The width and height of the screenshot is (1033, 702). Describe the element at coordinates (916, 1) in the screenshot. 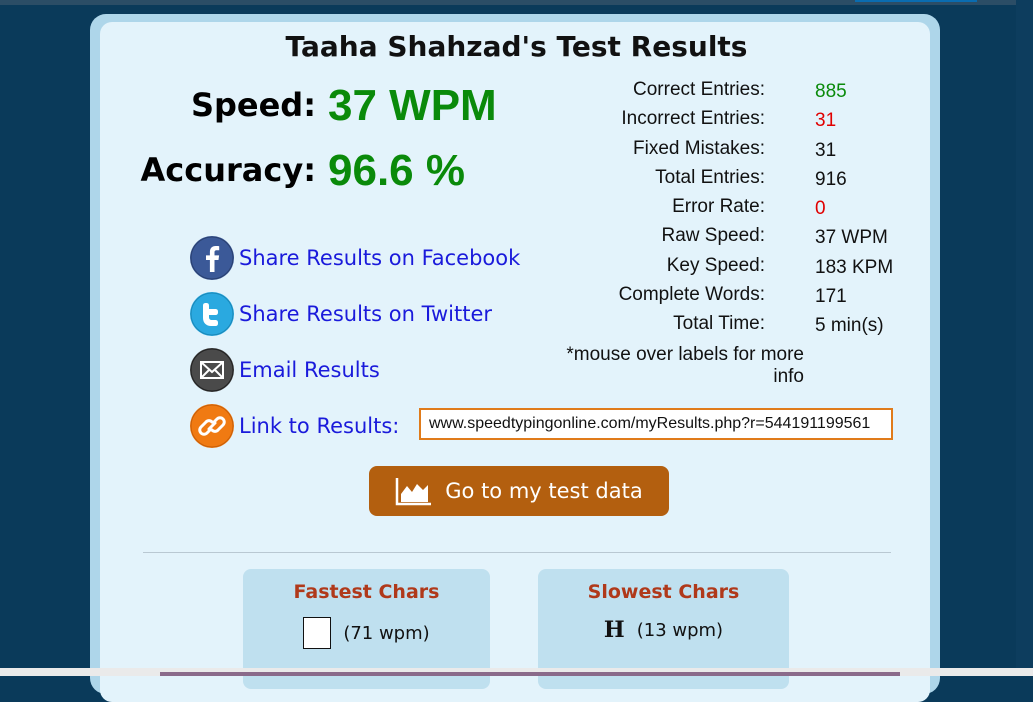

I see `top-bar-accent` at that location.